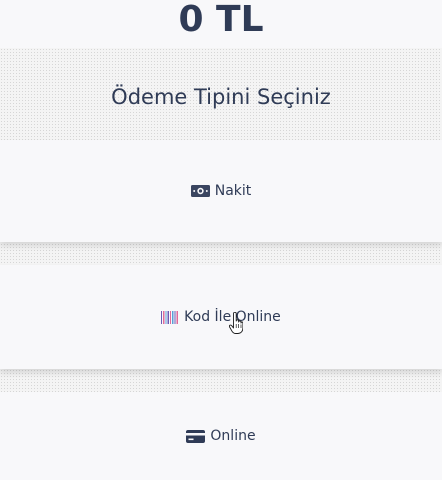  I want to click on payment-option-cash-label: Nakit, so click(233, 191).